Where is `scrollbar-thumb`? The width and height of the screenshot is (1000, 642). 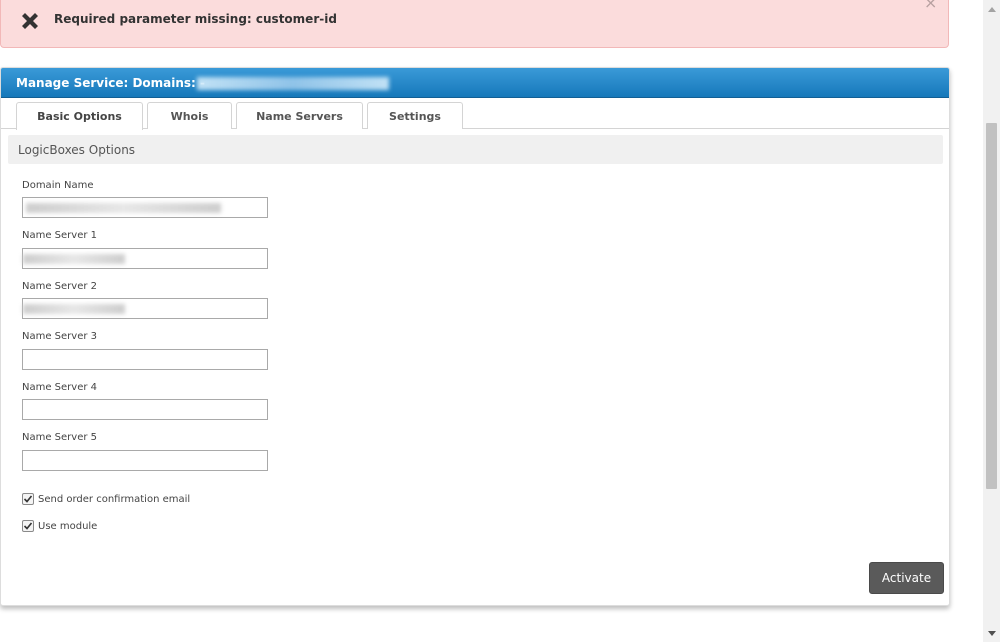
scrollbar-thumb is located at coordinates (991, 306).